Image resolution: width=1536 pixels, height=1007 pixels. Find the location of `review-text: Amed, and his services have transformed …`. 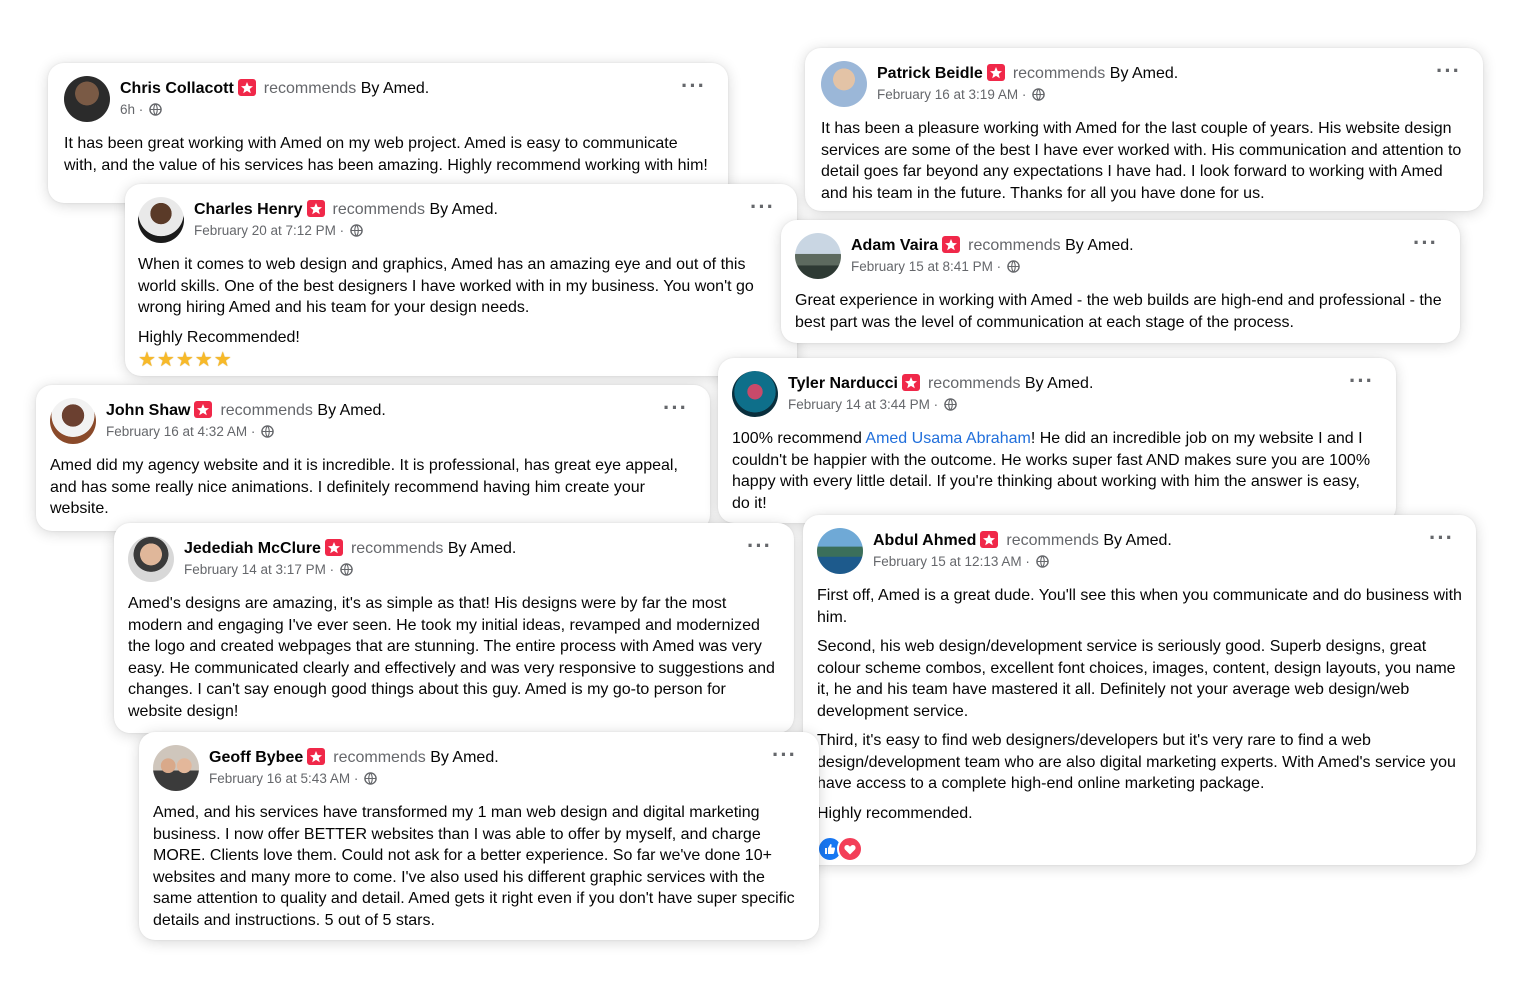

review-text: Amed, and his services have transformed … is located at coordinates (474, 866).